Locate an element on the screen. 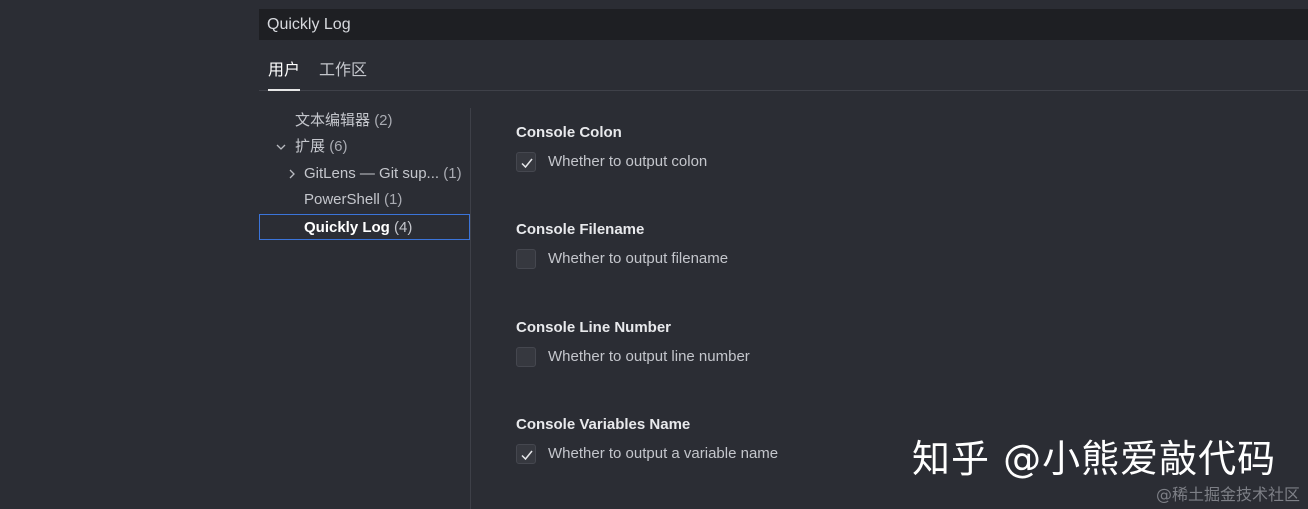  setting-title: Console Colon is located at coordinates (569, 132).